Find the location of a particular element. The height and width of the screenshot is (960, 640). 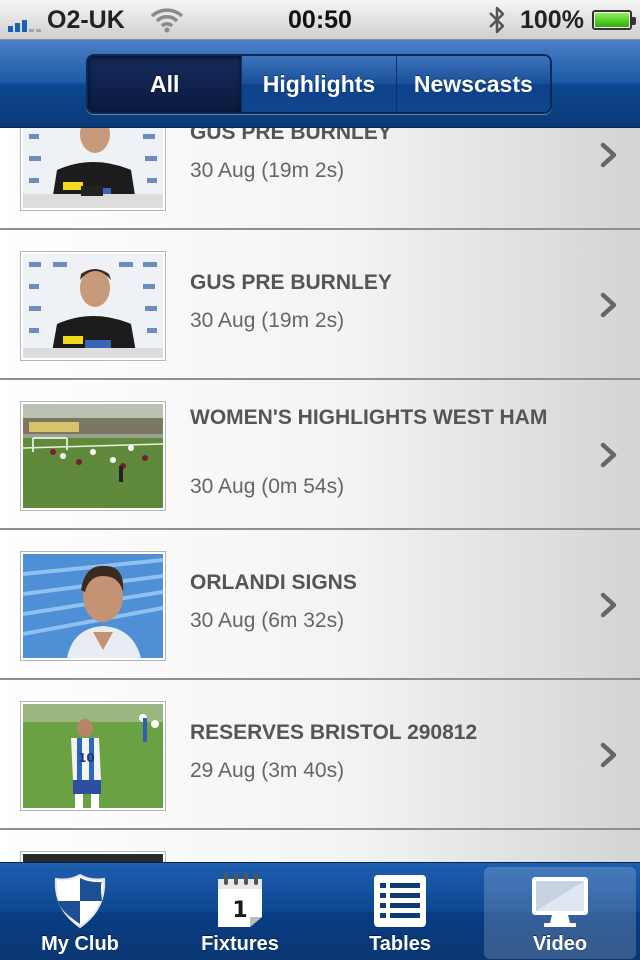

tab-my-club: My Club is located at coordinates (80, 911).